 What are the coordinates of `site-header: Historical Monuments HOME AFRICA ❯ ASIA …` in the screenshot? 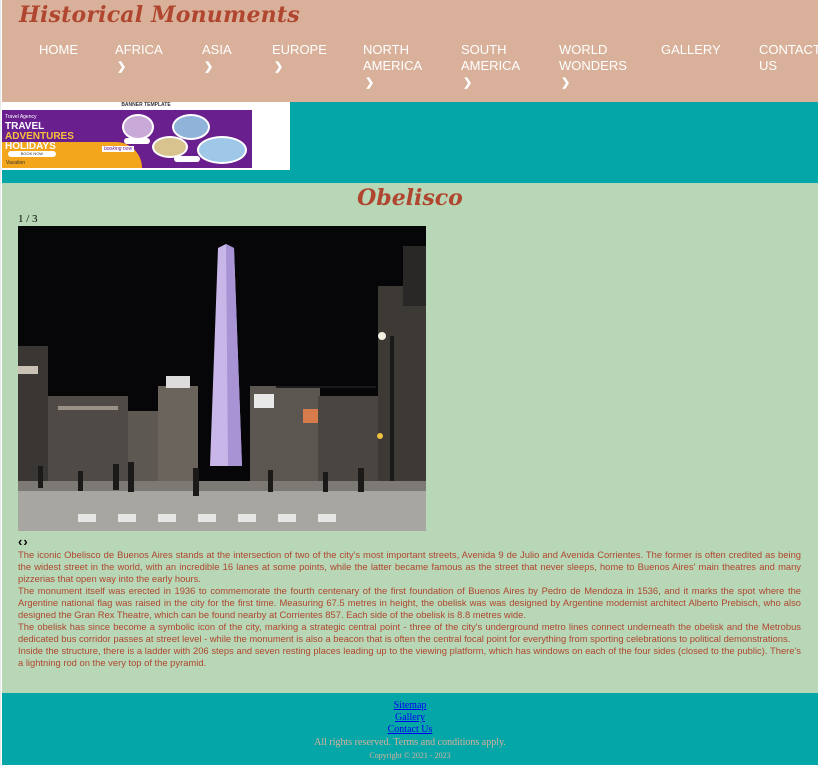 It's located at (410, 51).